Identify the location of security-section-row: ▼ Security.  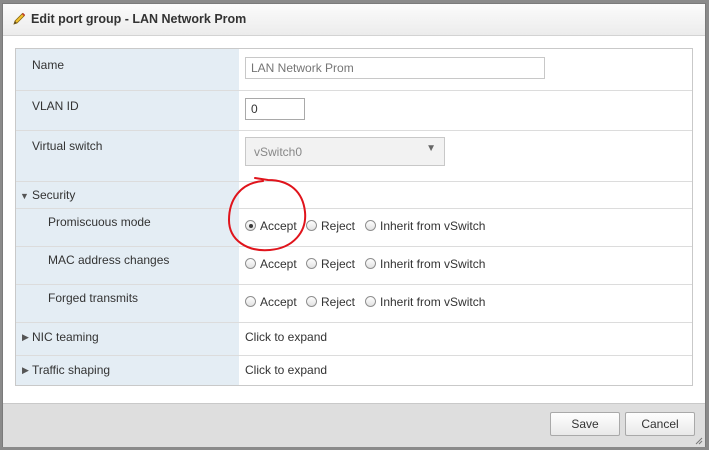
(354, 195).